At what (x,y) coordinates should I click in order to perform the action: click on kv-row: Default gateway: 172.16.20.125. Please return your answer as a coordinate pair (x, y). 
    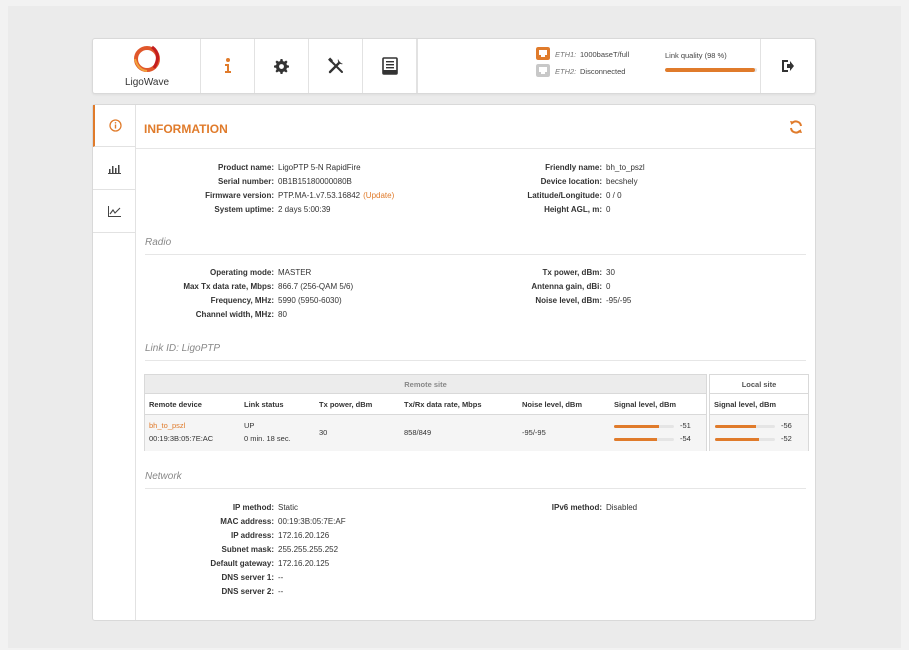
    Looking at the image, I should click on (241, 566).